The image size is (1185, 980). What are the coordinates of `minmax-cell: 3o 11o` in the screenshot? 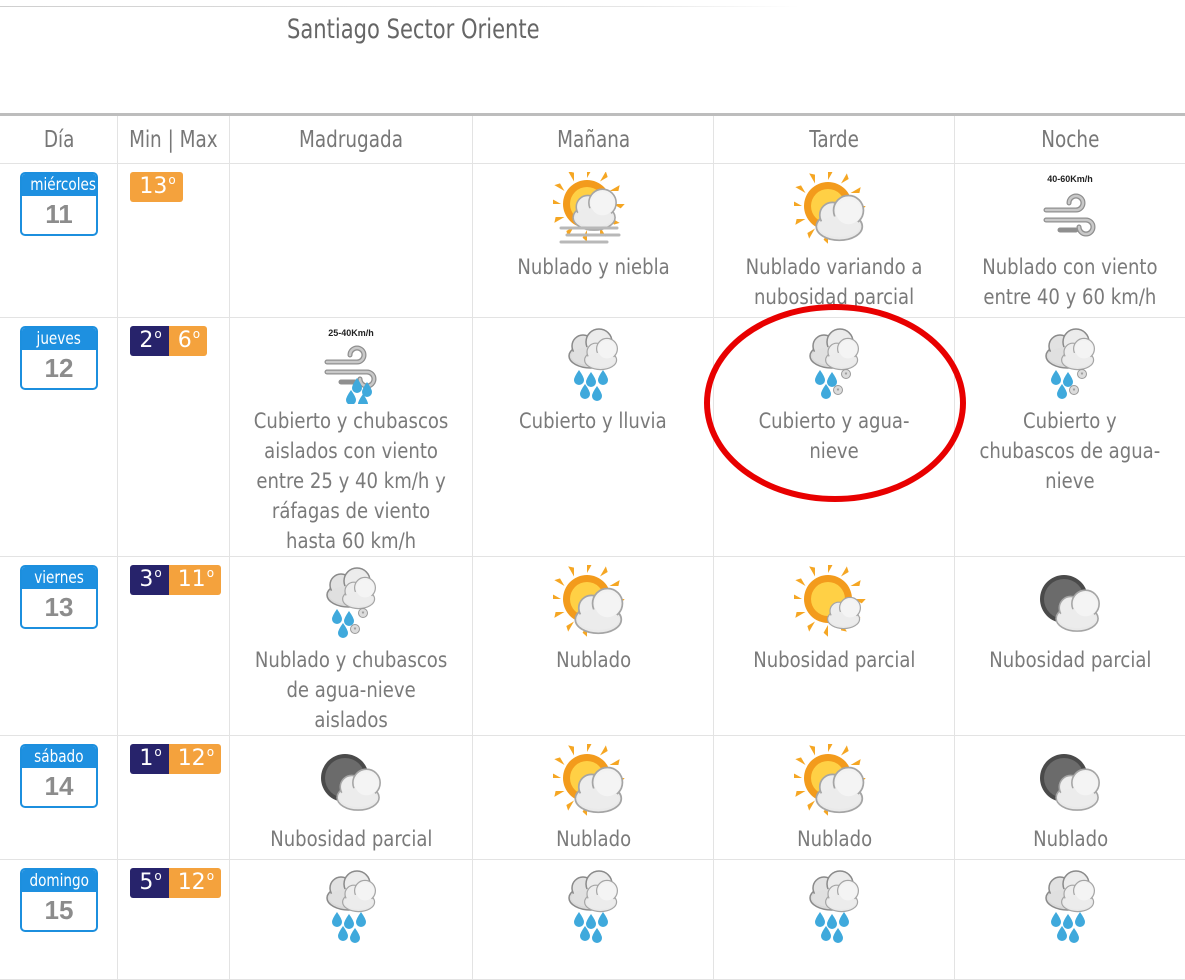 It's located at (174, 646).